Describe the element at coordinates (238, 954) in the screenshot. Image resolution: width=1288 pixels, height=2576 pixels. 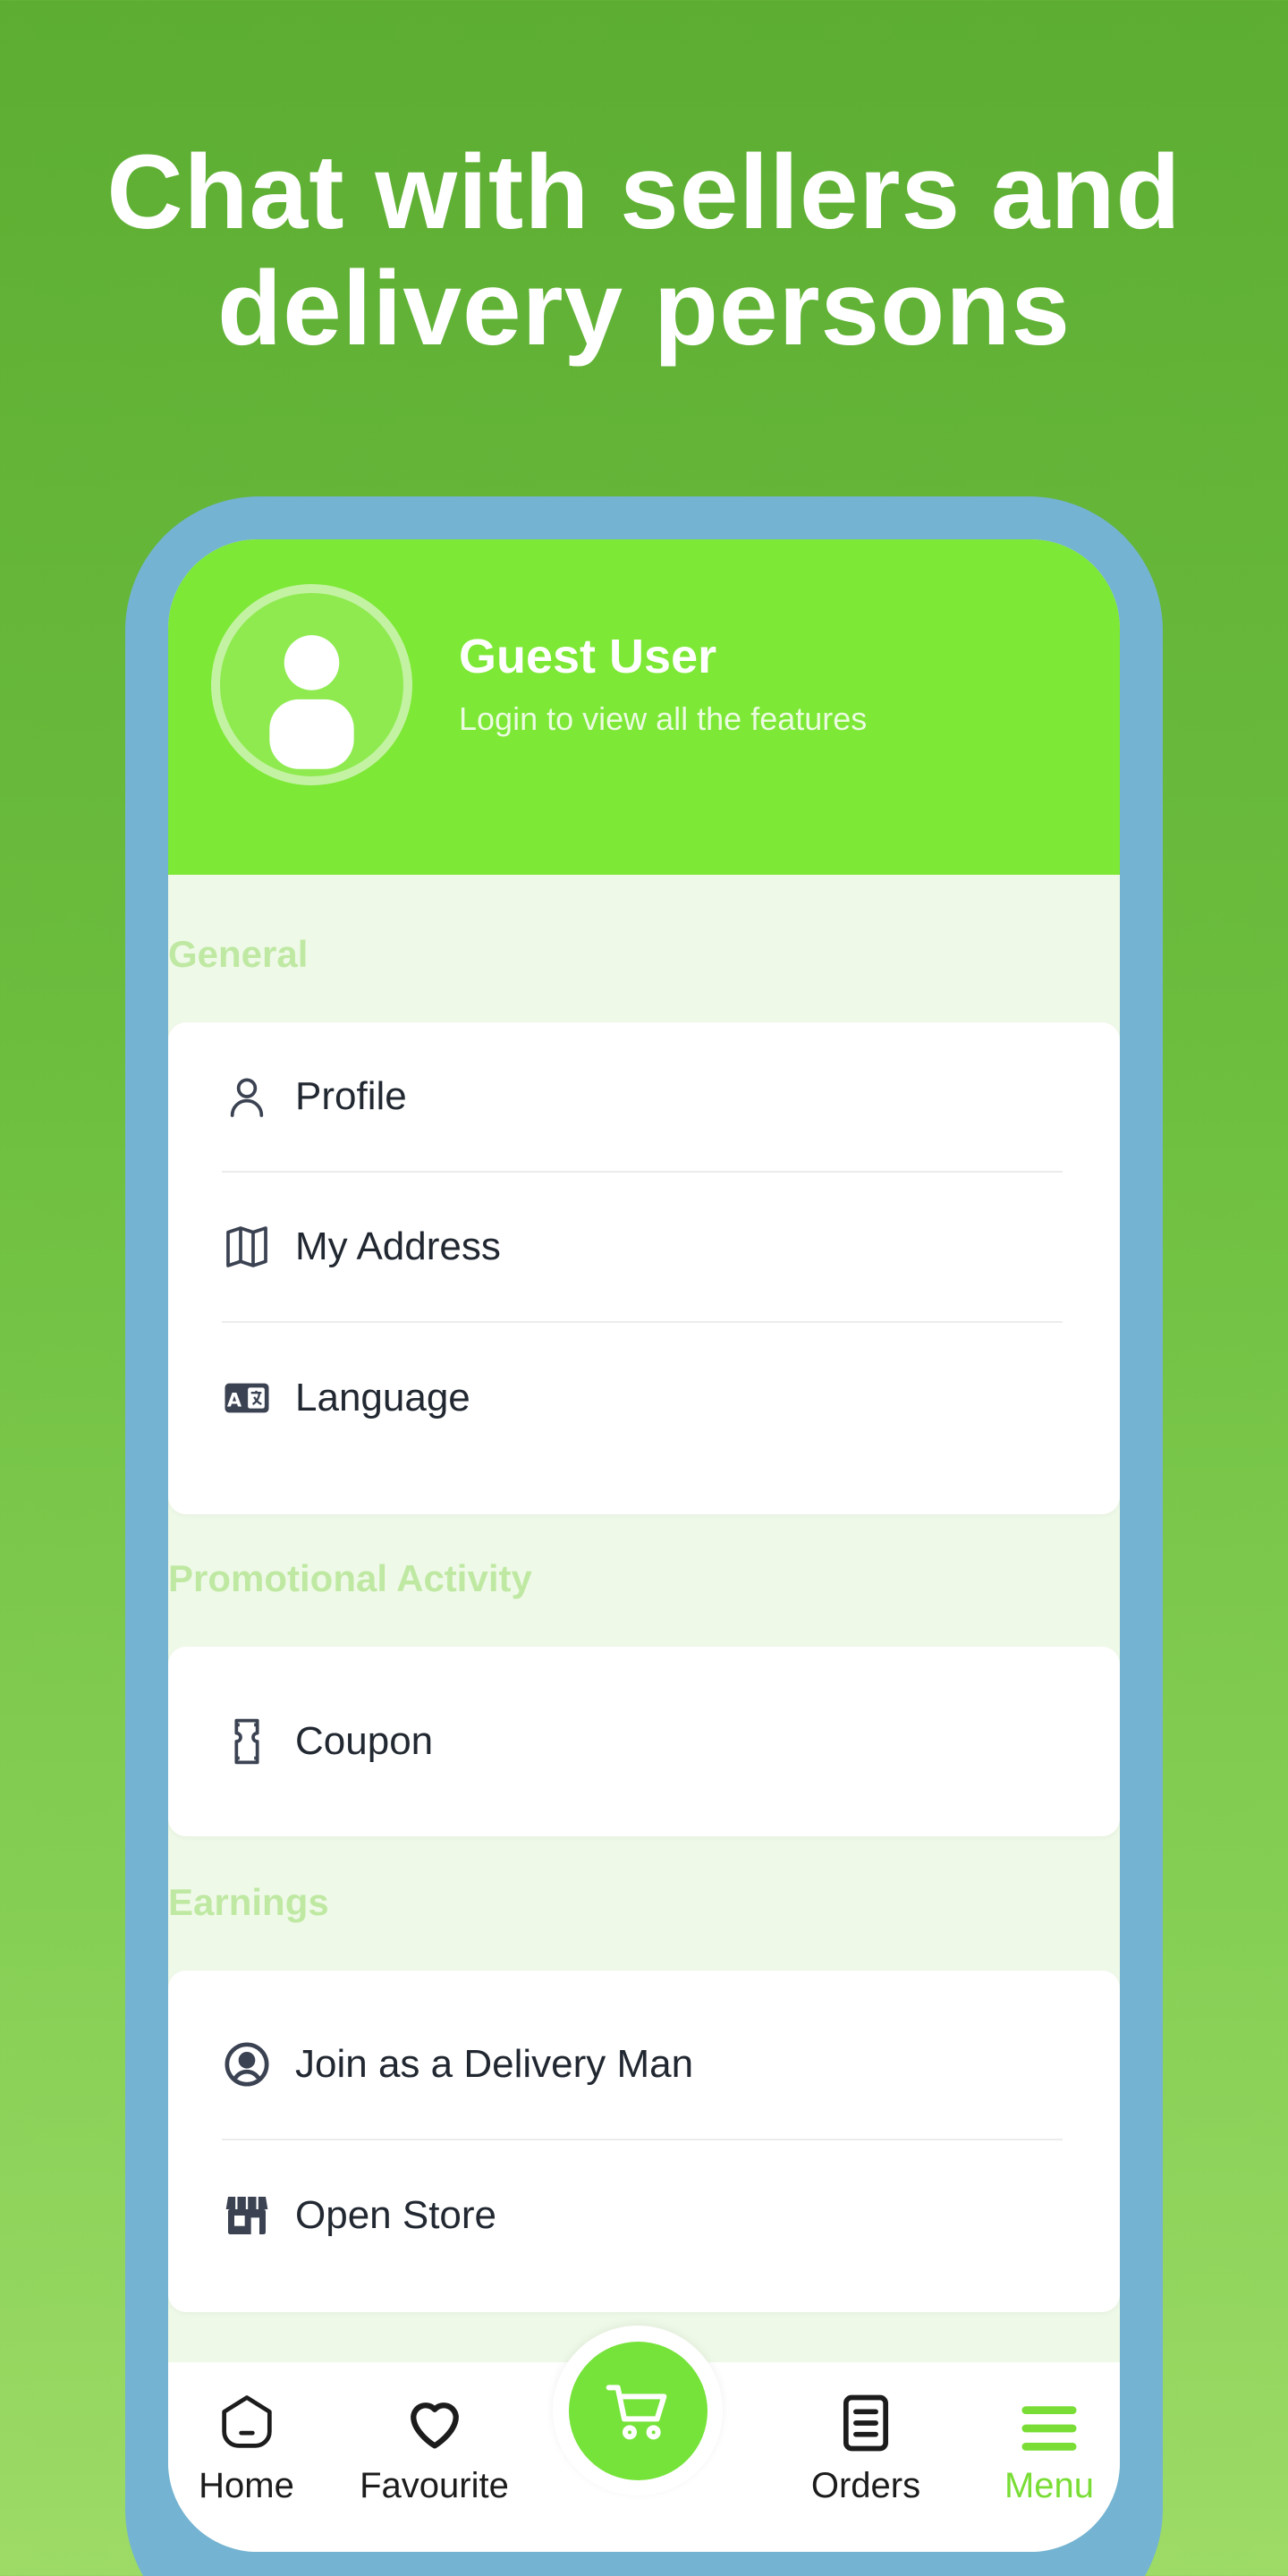
I see `section-title-general: General` at that location.